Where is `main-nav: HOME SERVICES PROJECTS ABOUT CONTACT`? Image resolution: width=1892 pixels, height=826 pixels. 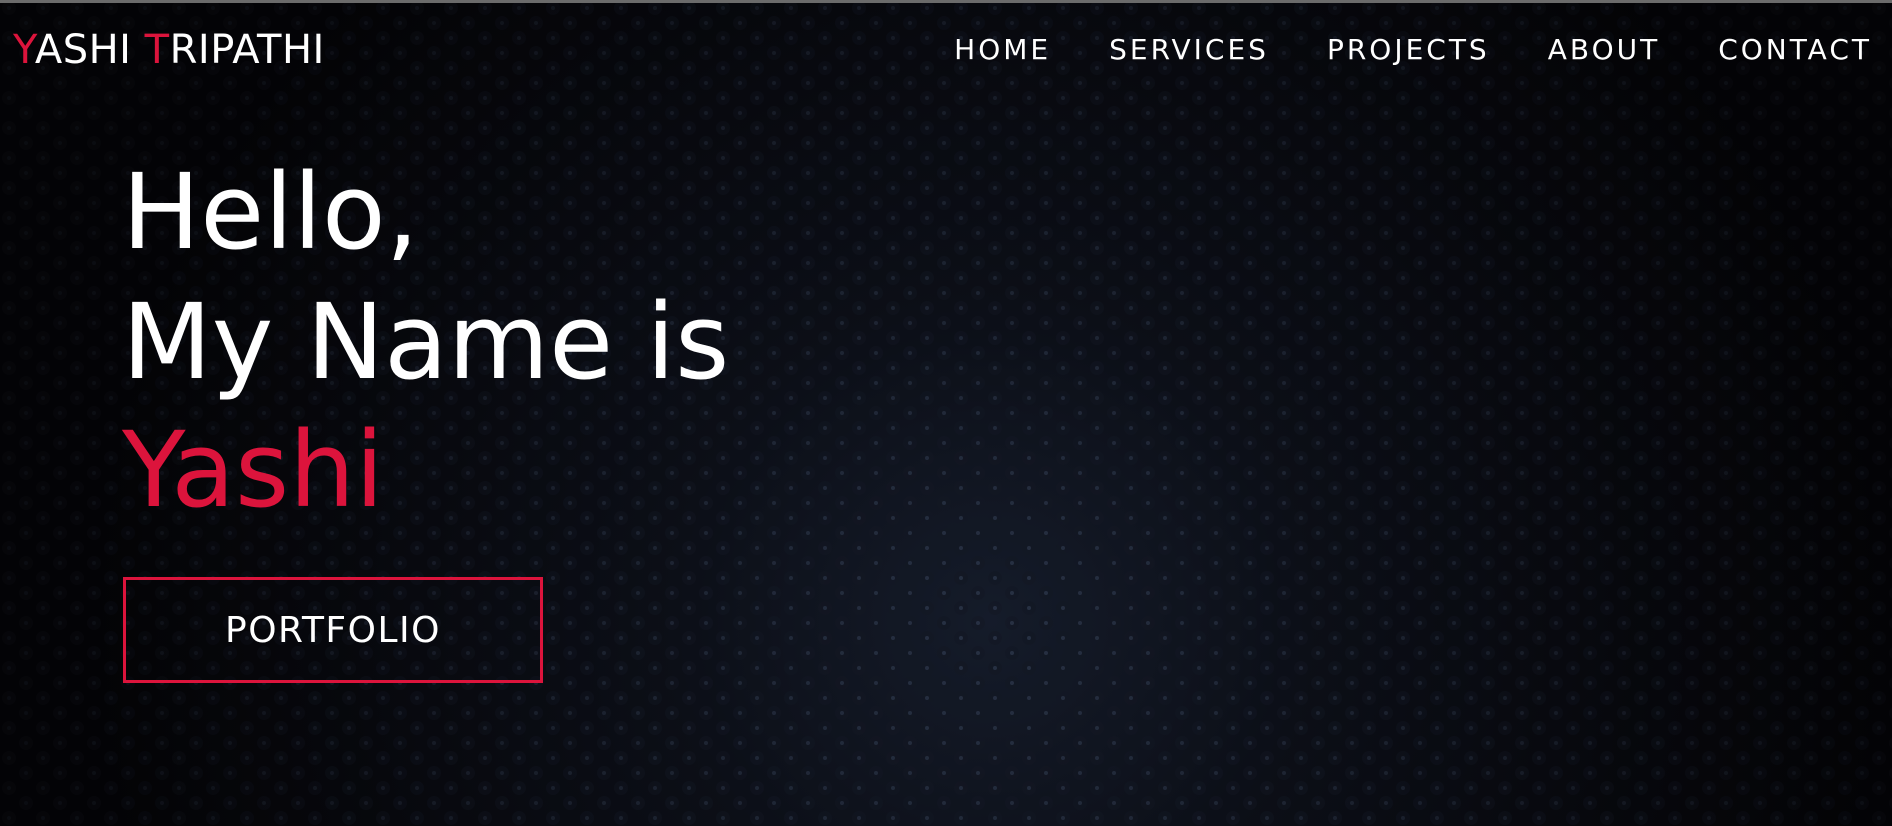
main-nav: HOME SERVICES PROJECTS ABOUT CONTACT is located at coordinates (1413, 50).